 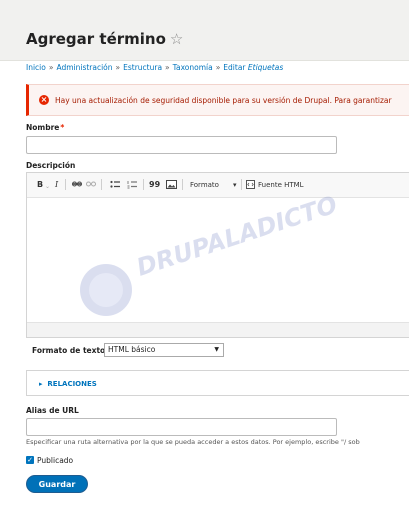 I want to click on name-input, so click(x=181, y=145).